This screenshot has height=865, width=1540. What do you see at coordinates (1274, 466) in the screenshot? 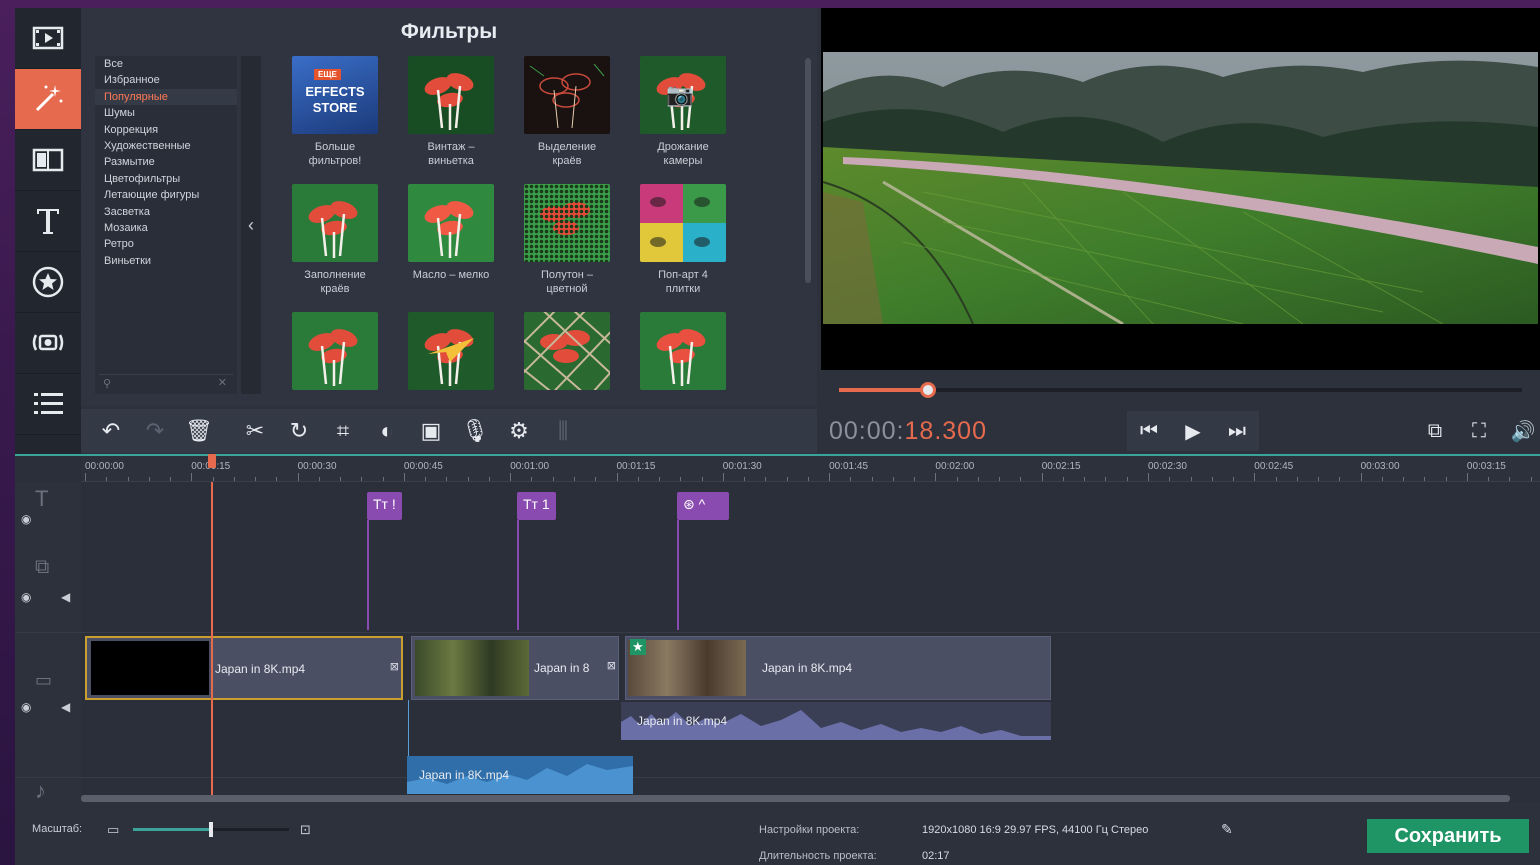
I see `tick-label: 00:02:45` at bounding box center [1274, 466].